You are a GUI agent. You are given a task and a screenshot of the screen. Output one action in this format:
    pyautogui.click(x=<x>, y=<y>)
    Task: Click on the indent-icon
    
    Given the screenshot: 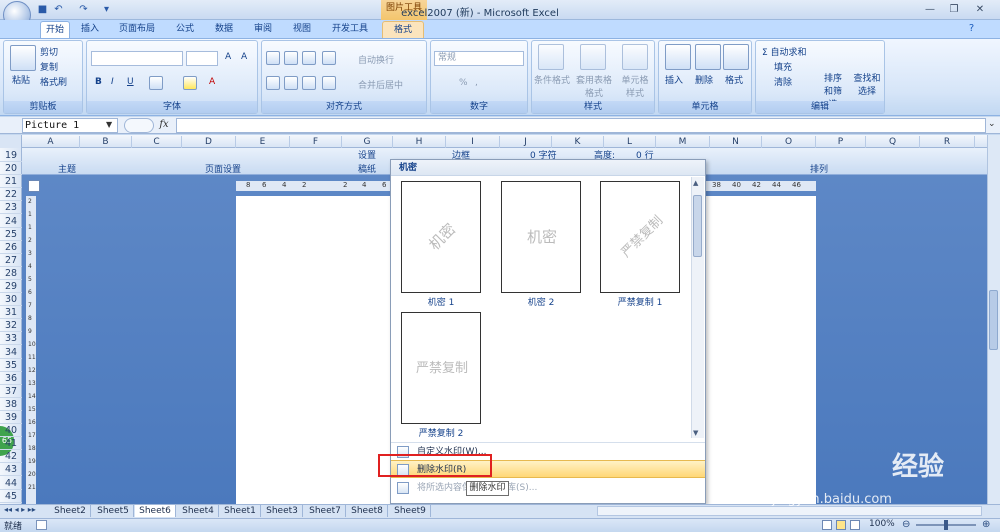 What is the action you would take?
    pyautogui.click(x=329, y=83)
    